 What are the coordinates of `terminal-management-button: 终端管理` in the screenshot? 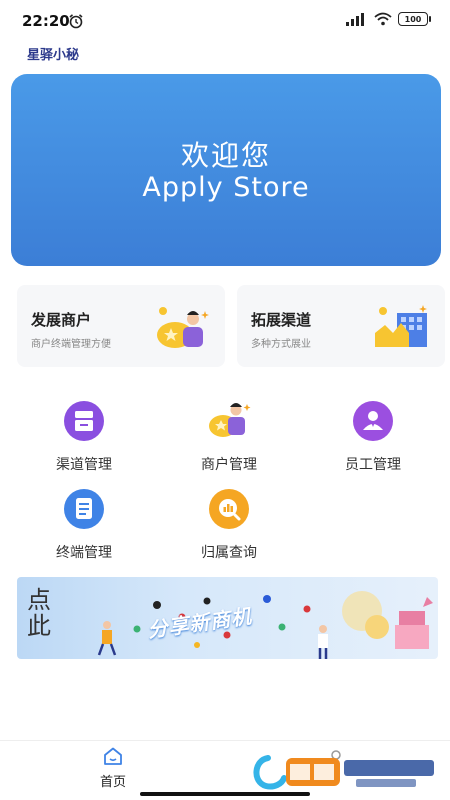 It's located at (84, 524).